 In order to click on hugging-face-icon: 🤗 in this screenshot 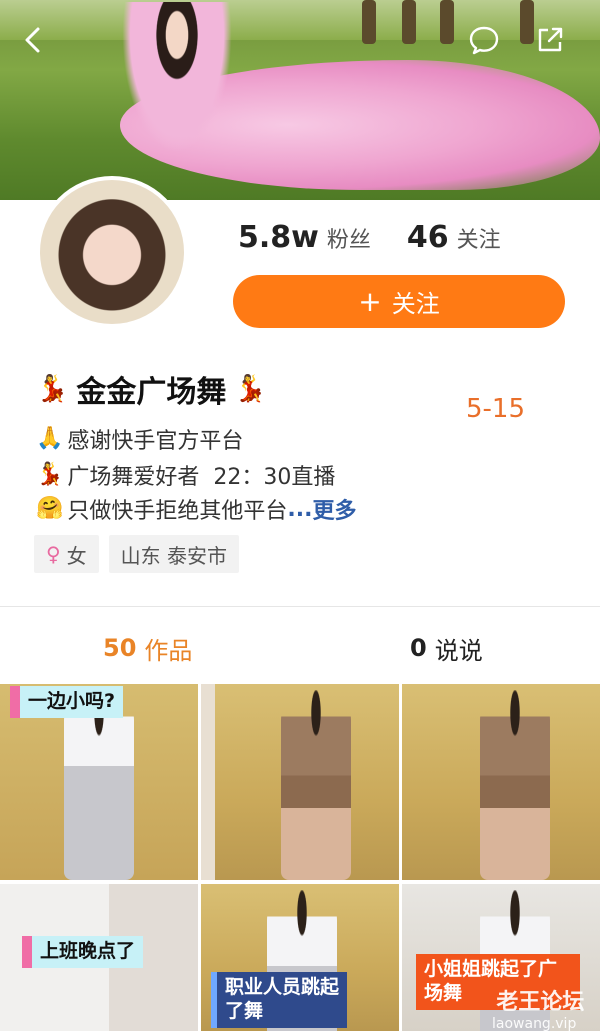, I will do `click(50, 508)`.